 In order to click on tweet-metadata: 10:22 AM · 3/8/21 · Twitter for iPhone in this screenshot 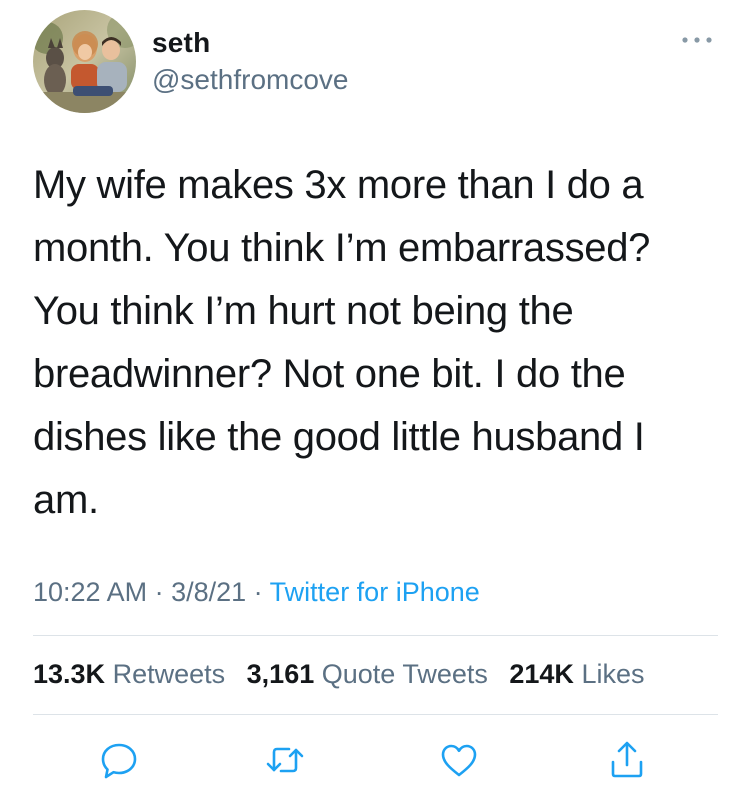, I will do `click(256, 592)`.